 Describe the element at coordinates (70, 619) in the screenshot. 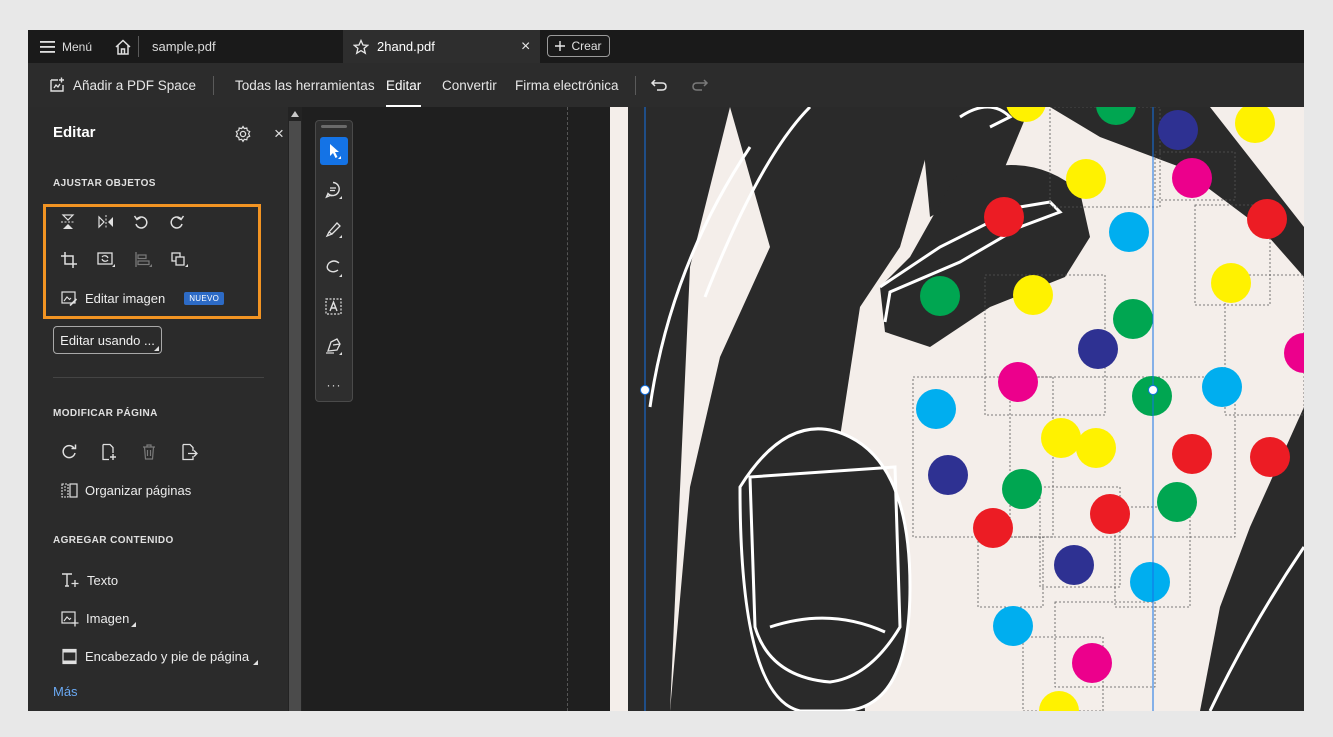

I see `image-add-icon` at that location.